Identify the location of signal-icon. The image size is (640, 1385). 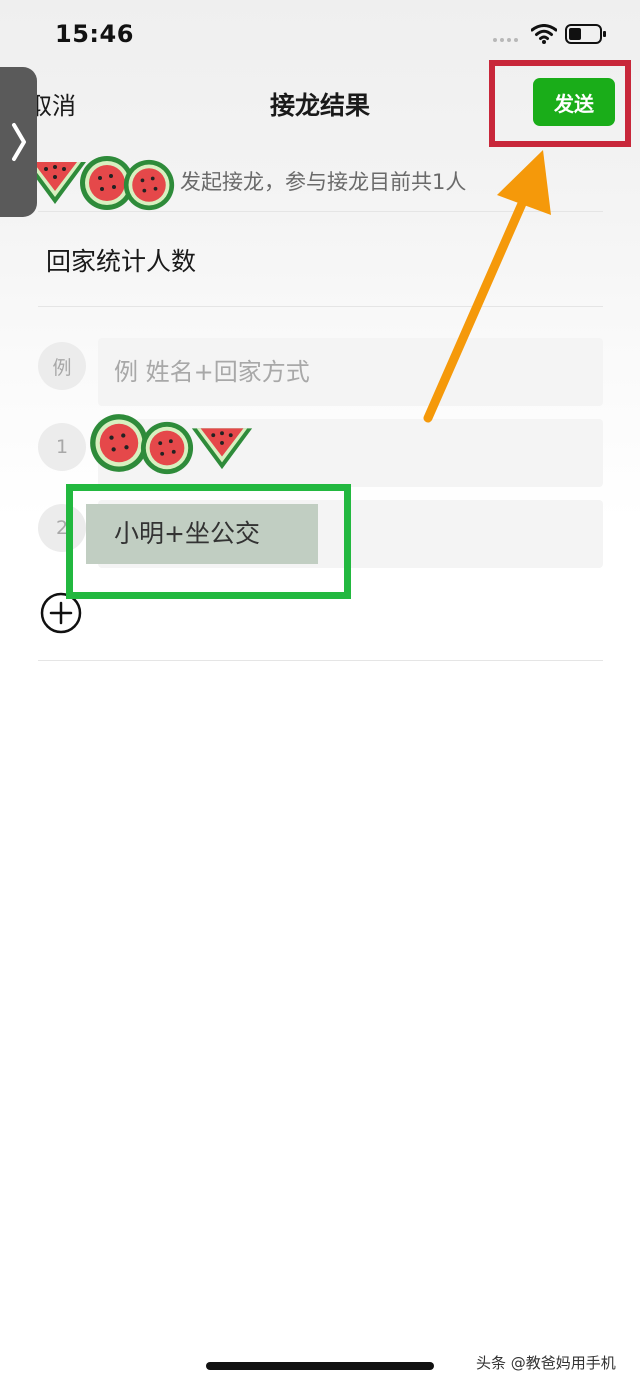
(505, 40).